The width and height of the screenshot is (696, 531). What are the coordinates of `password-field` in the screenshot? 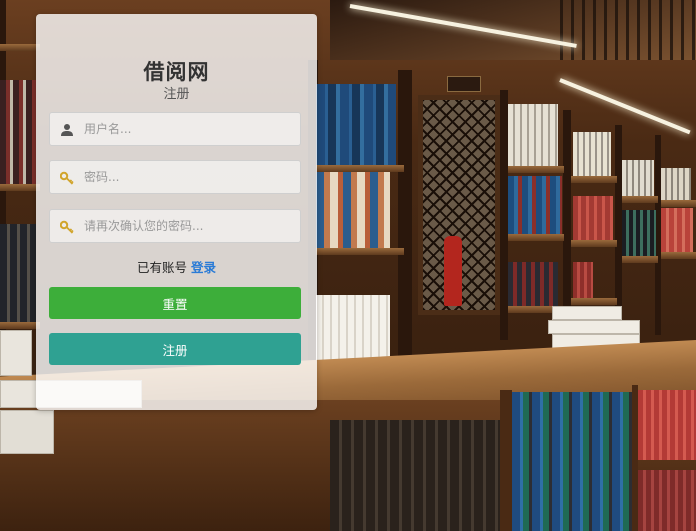 It's located at (175, 177).